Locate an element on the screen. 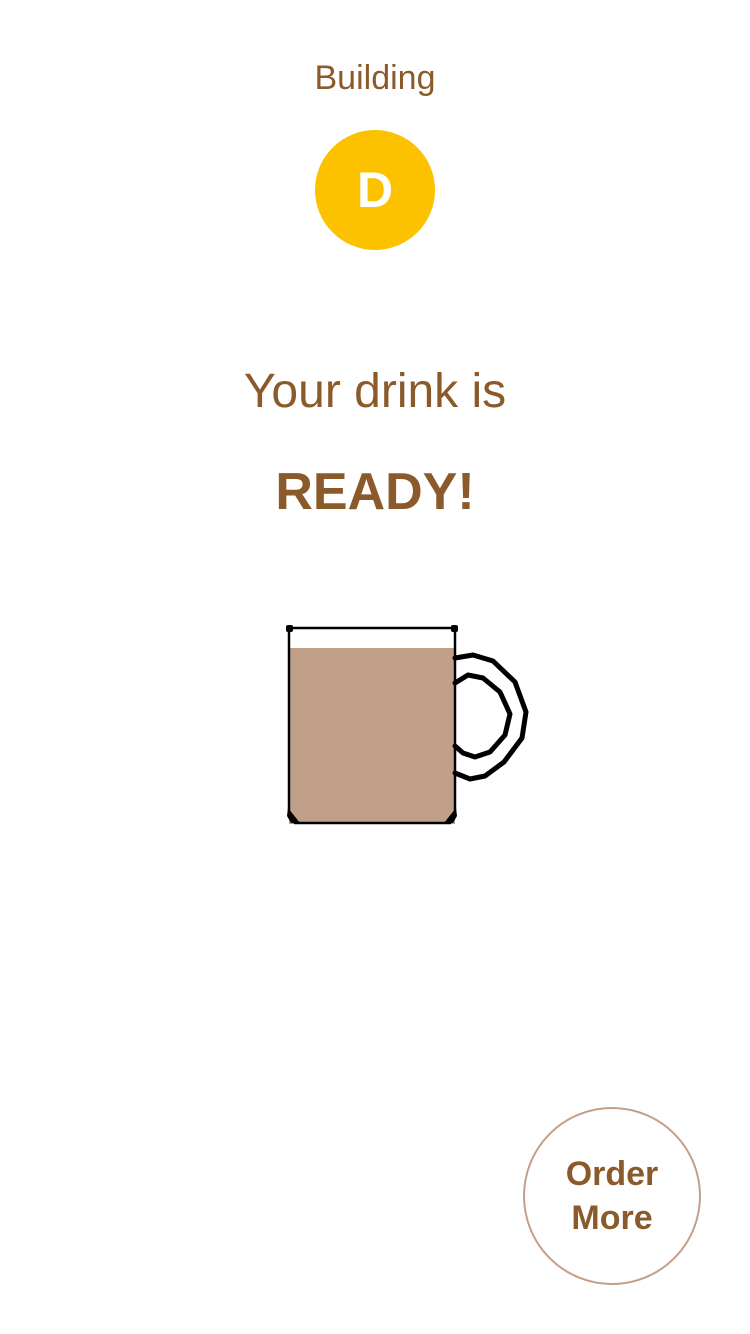 This screenshot has width=750, height=1334. building-letter: D is located at coordinates (375, 190).